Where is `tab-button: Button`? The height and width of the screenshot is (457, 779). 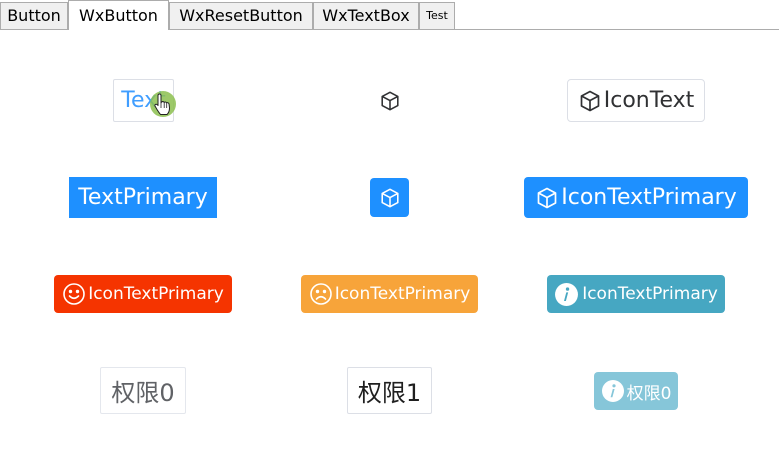 tab-button: Button is located at coordinates (34, 15).